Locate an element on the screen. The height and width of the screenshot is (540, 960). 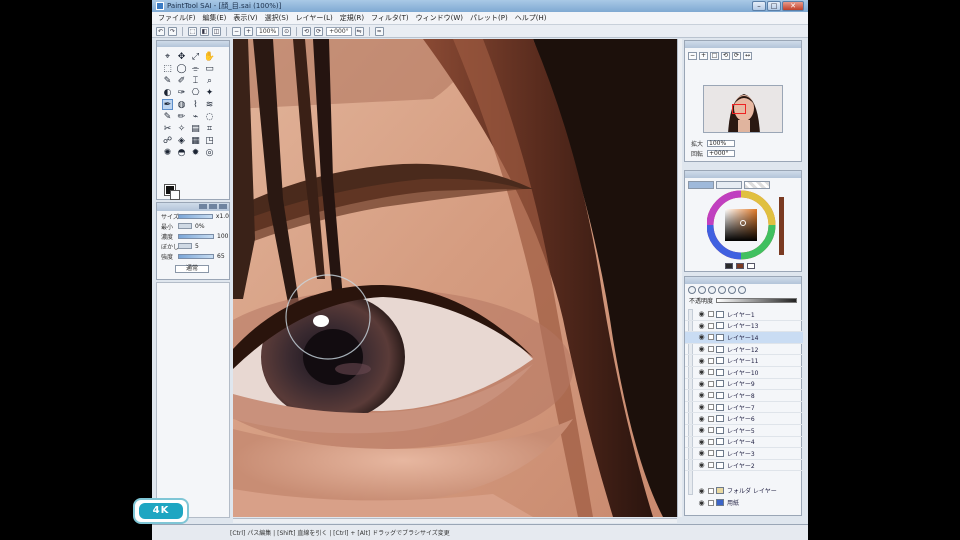
deselect-icon: ⬚ is located at coordinates (192, 31).